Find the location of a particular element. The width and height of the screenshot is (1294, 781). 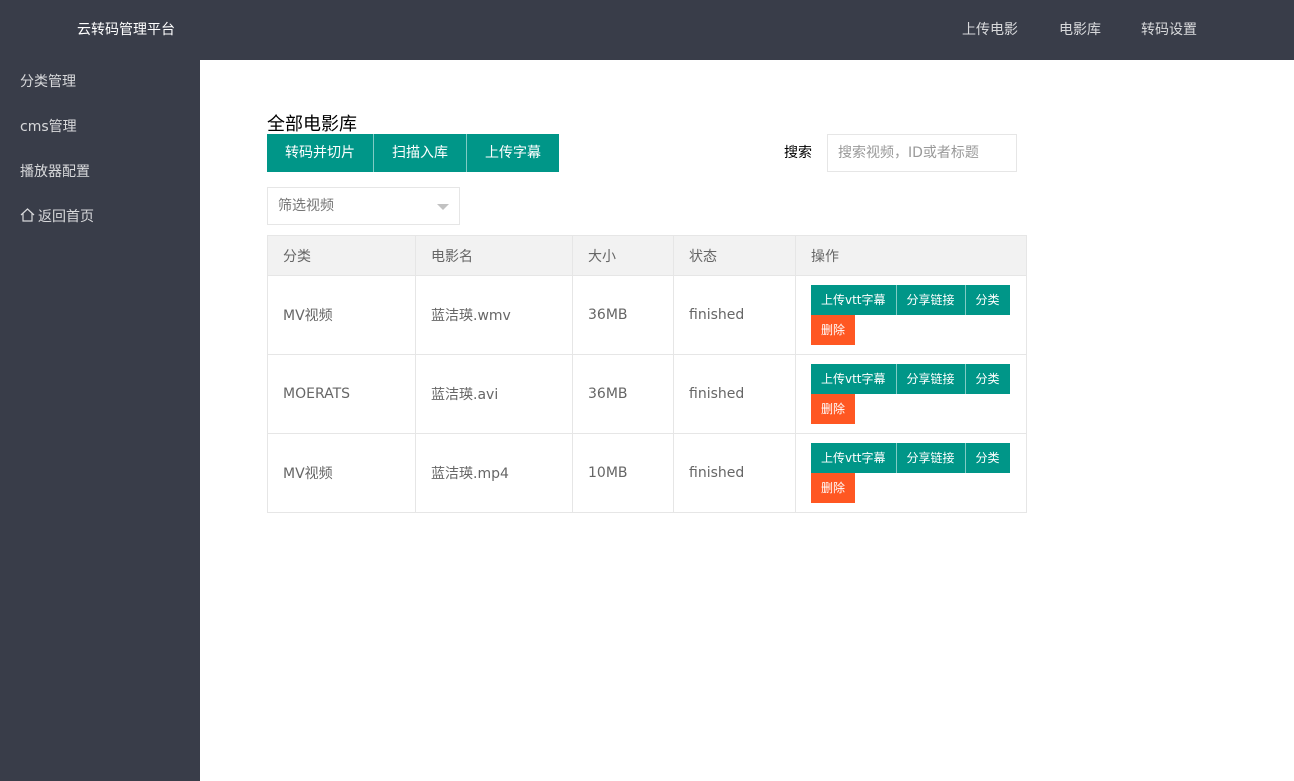

search-label: 搜索 is located at coordinates (798, 153).